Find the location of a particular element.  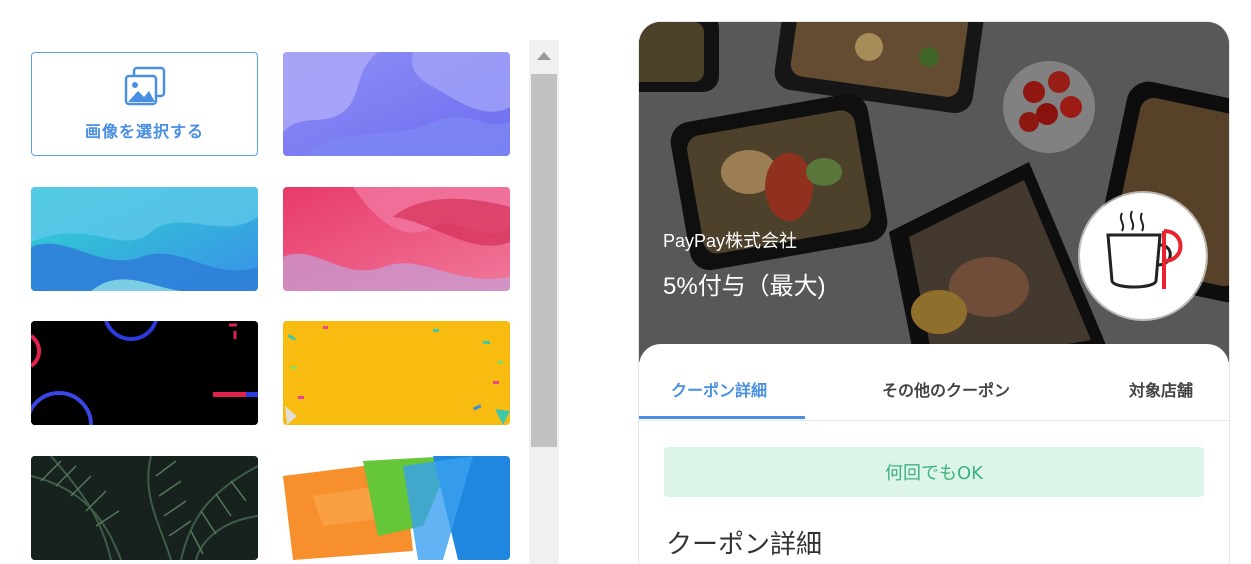

select-image-button: 画像を選択する is located at coordinates (144, 104).